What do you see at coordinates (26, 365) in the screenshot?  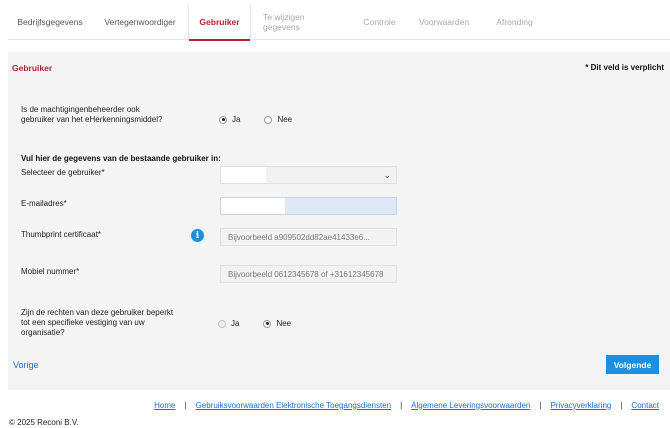 I see `previous-link: Vorige` at bounding box center [26, 365].